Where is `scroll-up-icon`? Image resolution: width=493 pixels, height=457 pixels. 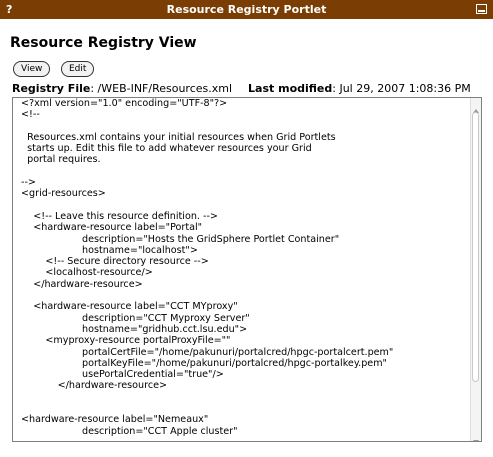 scroll-up-icon is located at coordinates (476, 106).